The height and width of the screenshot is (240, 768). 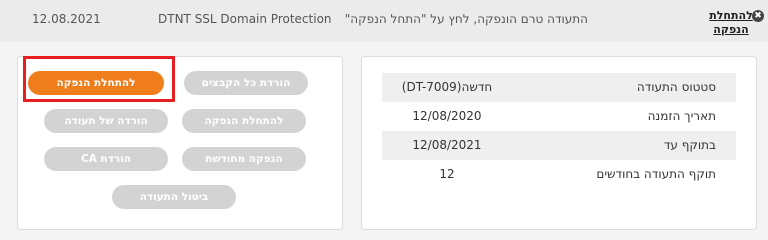 I want to click on table-row: סטטוס התעודה (DT-7009)חדשה, so click(x=559, y=87).